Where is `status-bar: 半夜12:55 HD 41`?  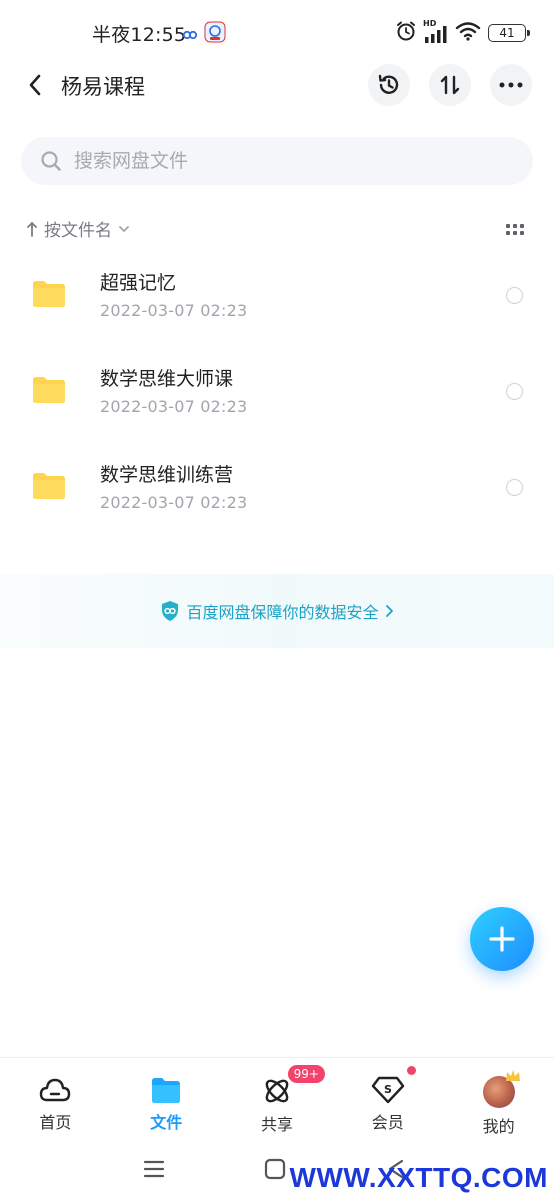
status-bar: 半夜12:55 HD 41 is located at coordinates (277, 31).